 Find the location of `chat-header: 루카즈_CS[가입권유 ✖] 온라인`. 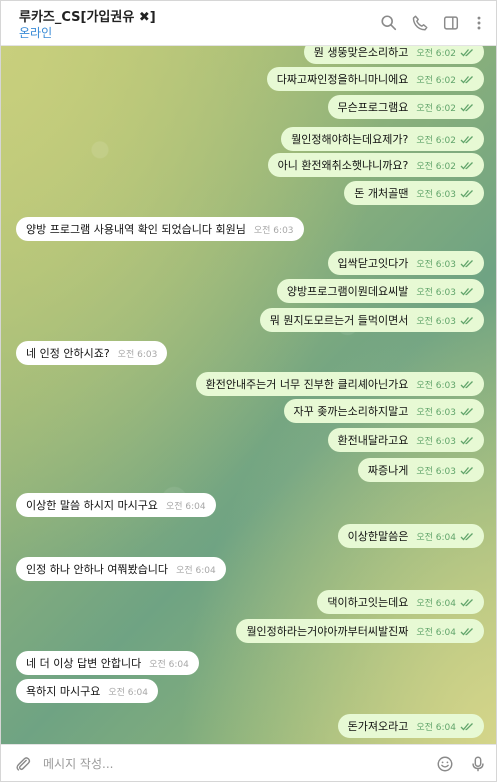

chat-header: 루카즈_CS[가입권유 ✖] 온라인 is located at coordinates (248, 23).